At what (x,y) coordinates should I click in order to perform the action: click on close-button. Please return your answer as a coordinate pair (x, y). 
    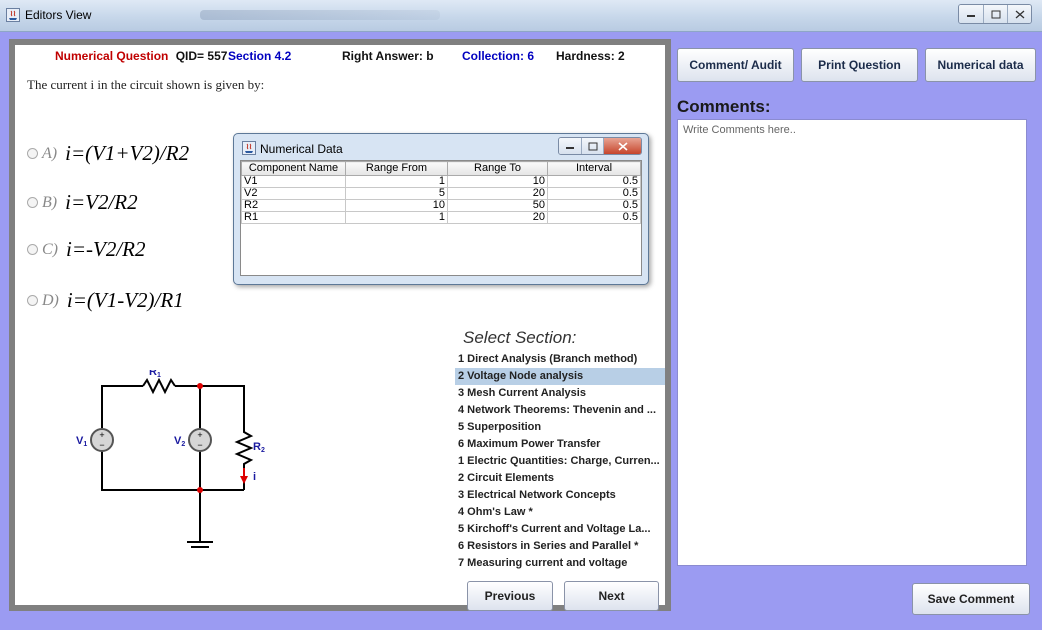
    Looking at the image, I should click on (1019, 14).